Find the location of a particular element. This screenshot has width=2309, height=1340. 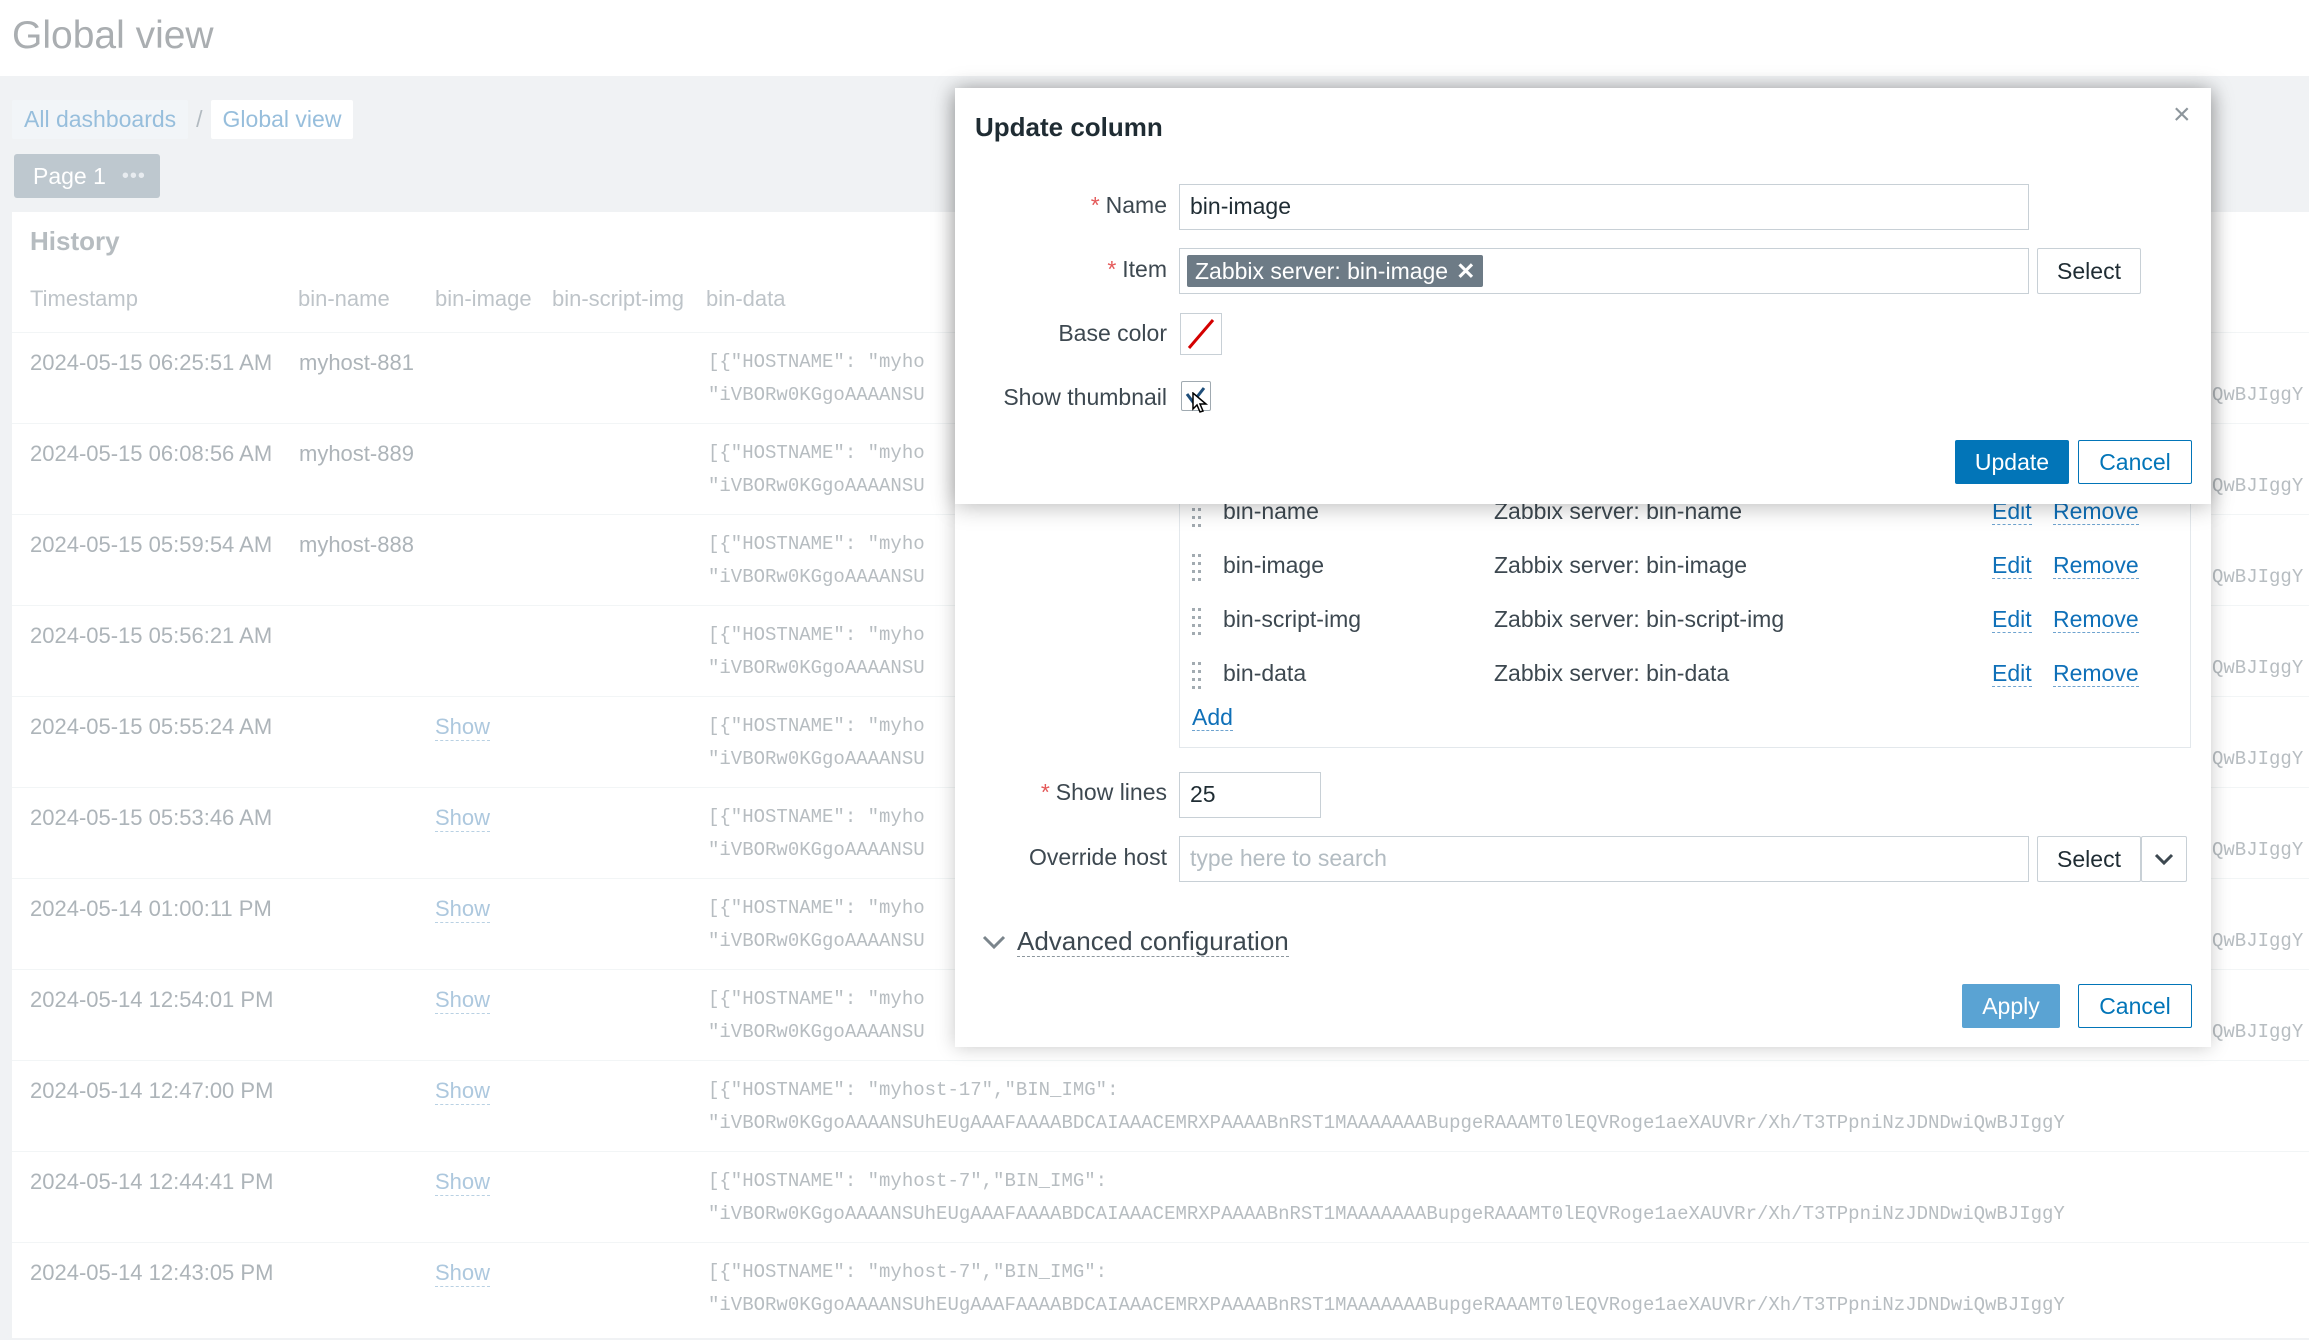

update-button: Update is located at coordinates (2012, 462).